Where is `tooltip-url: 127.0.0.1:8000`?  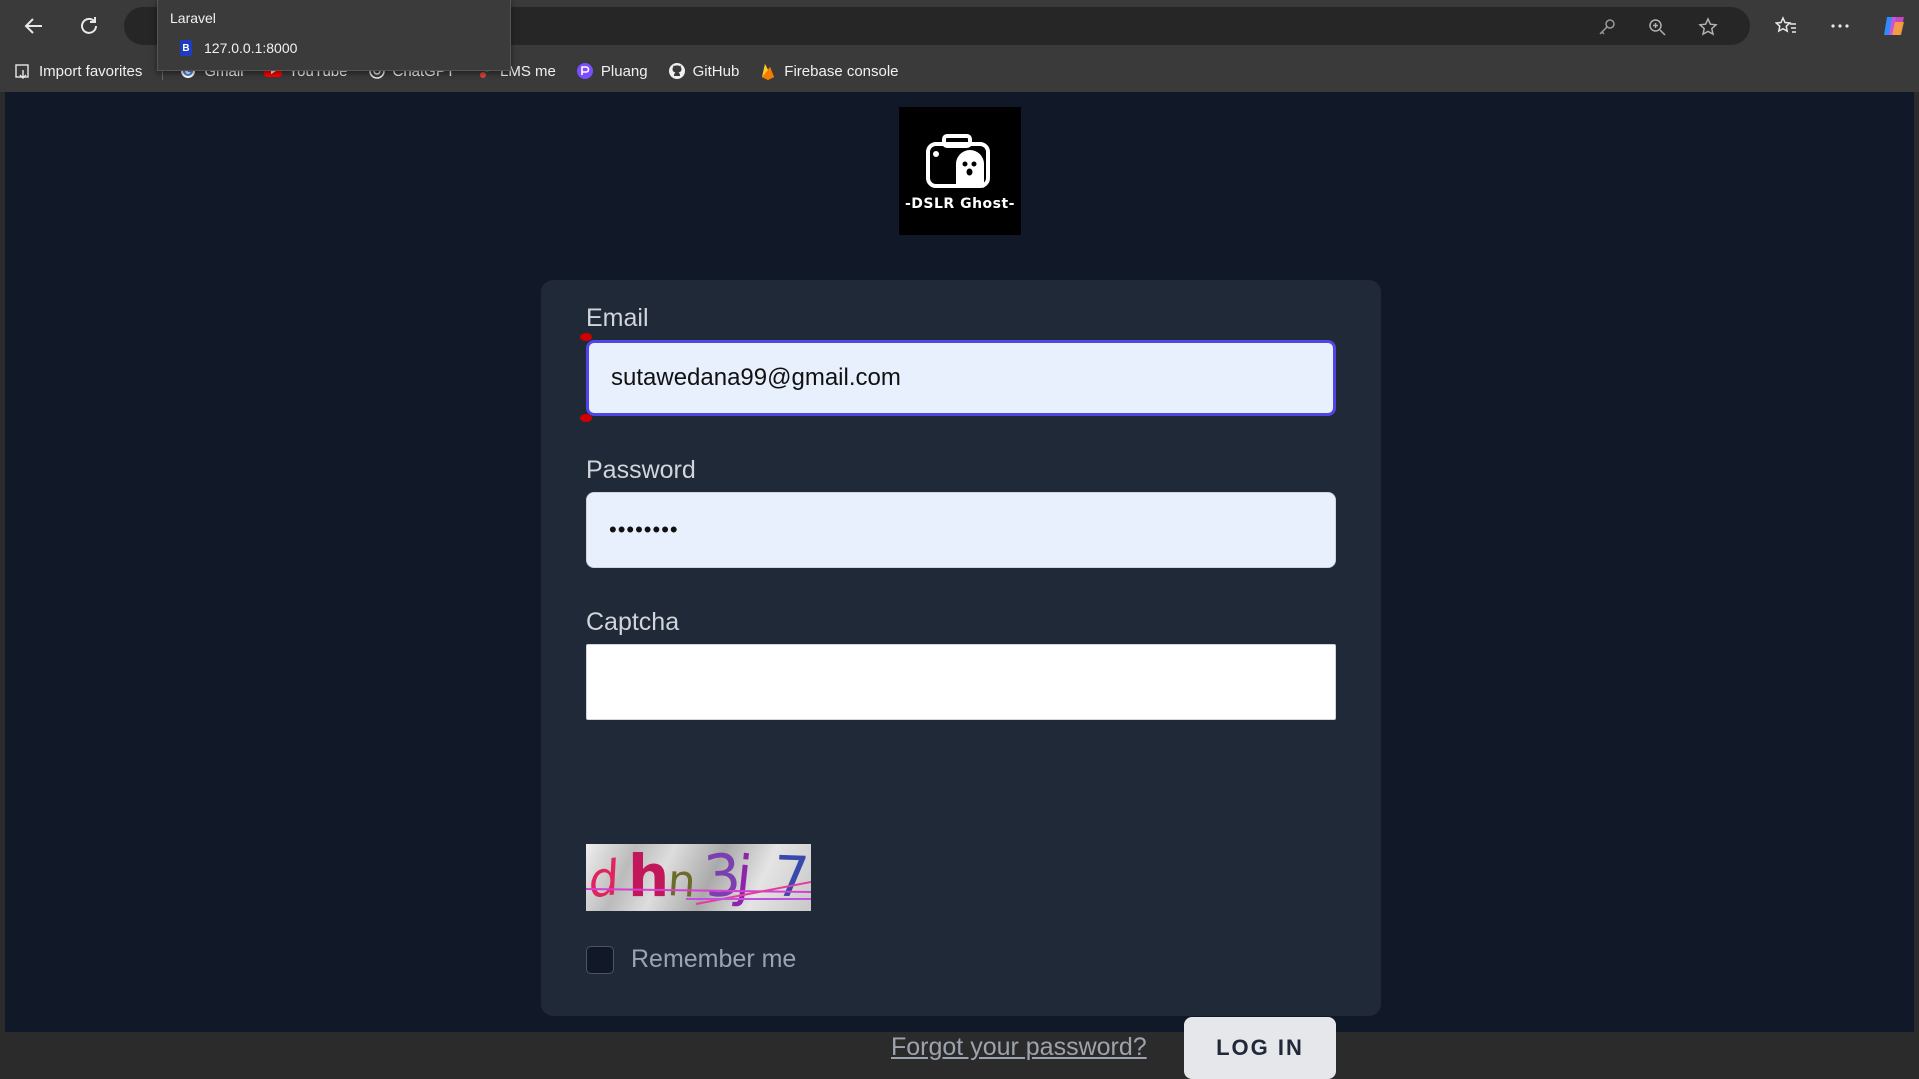
tooltip-url: 127.0.0.1:8000 is located at coordinates (251, 48).